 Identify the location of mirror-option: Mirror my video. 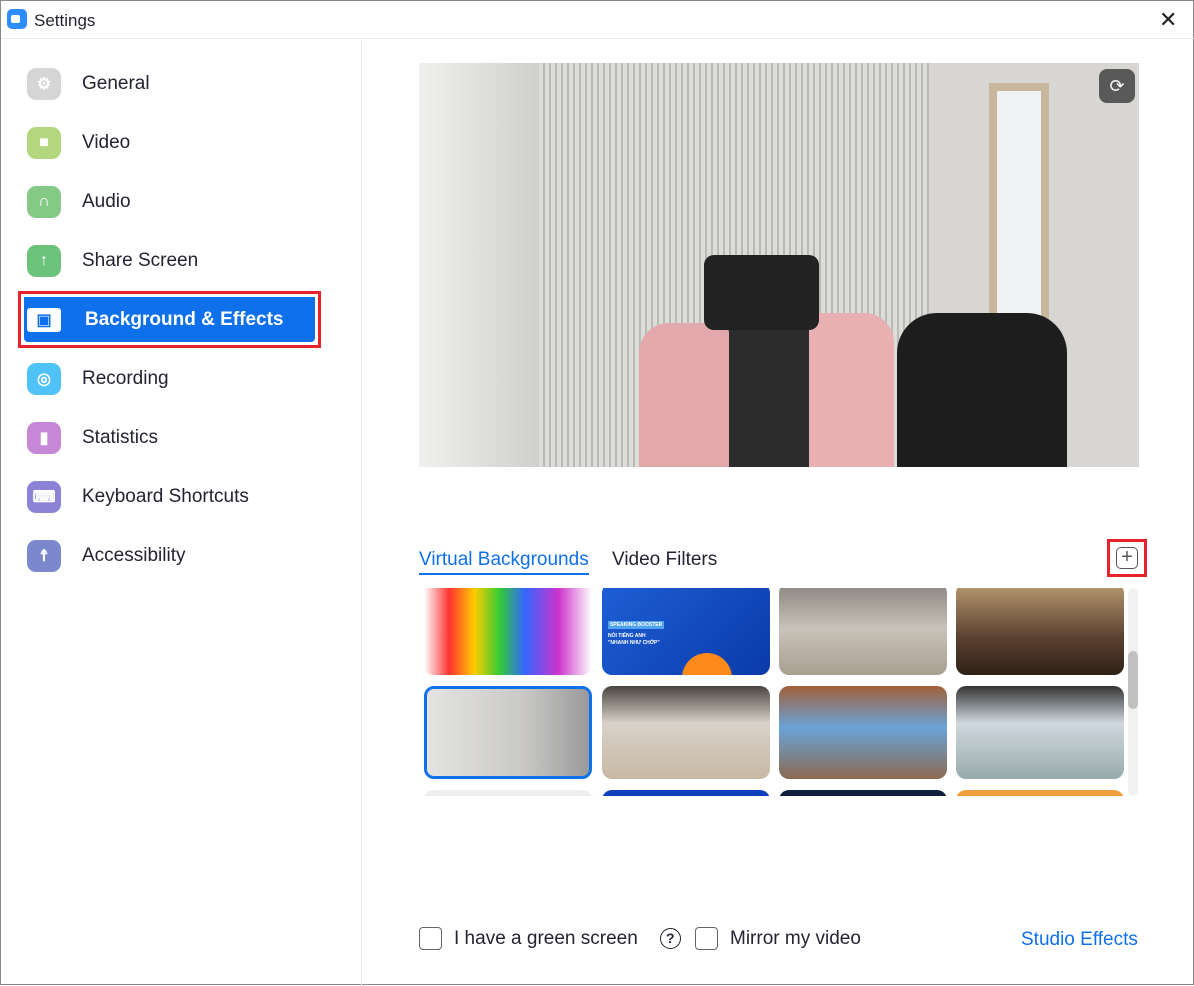
(778, 938).